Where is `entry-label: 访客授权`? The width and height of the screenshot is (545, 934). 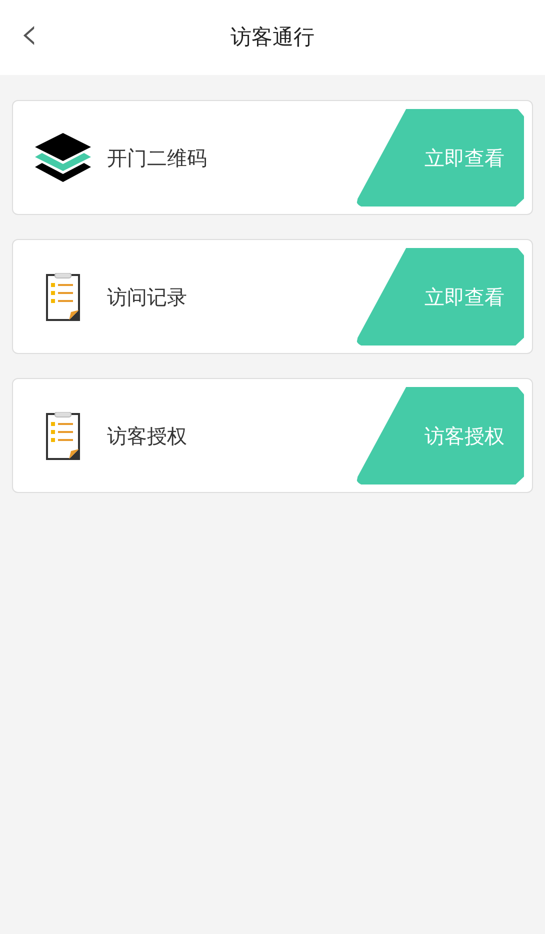
entry-label: 访客授权 is located at coordinates (147, 436).